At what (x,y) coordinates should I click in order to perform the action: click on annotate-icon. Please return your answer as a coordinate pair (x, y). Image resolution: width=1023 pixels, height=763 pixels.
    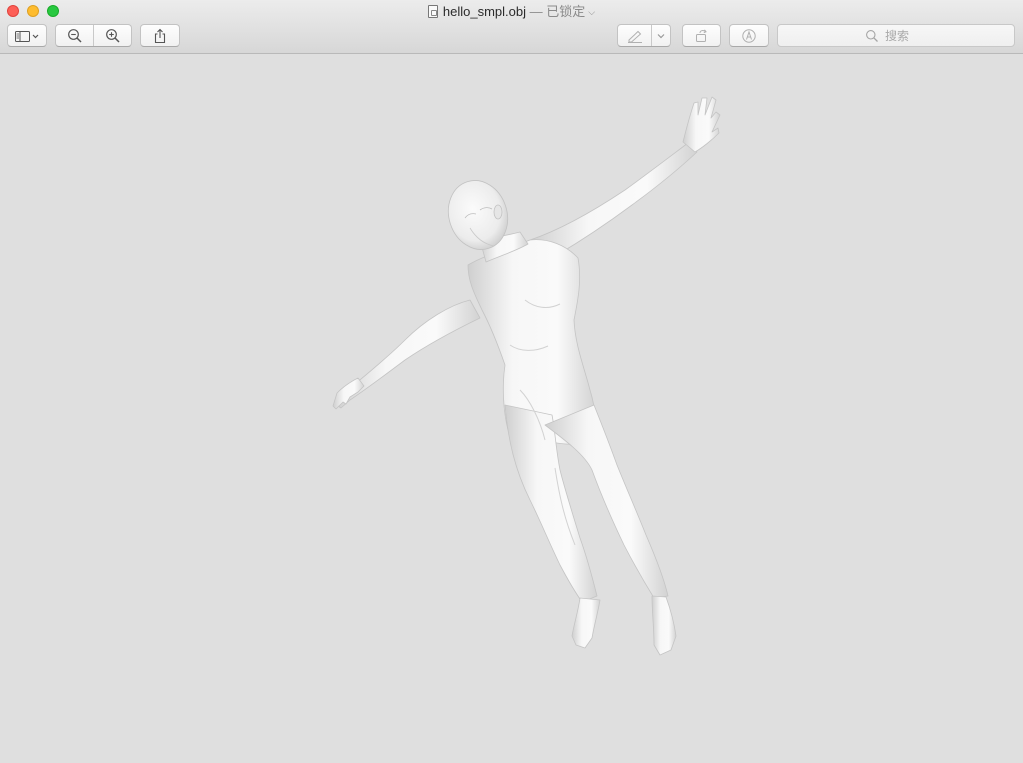
    Looking at the image, I should click on (749, 35).